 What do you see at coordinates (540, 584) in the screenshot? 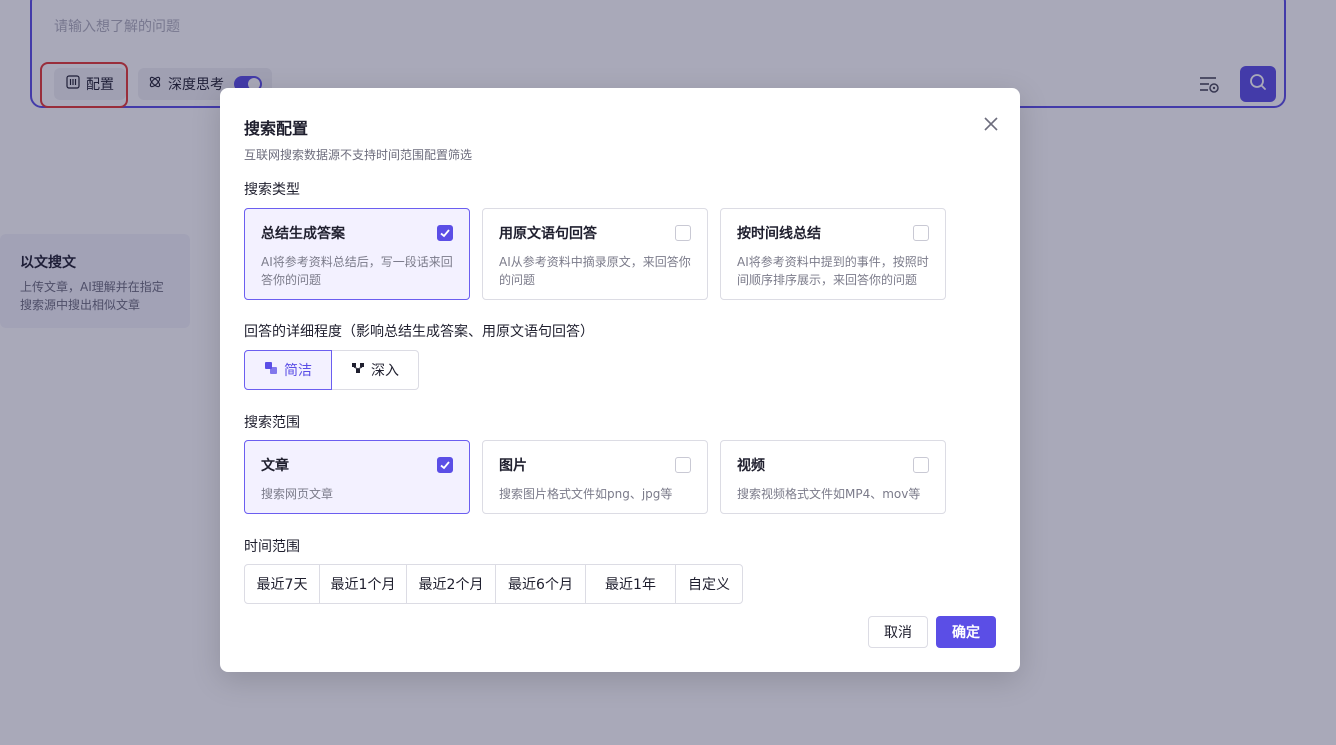
I see `time-option-6m: 最近6个月` at bounding box center [540, 584].